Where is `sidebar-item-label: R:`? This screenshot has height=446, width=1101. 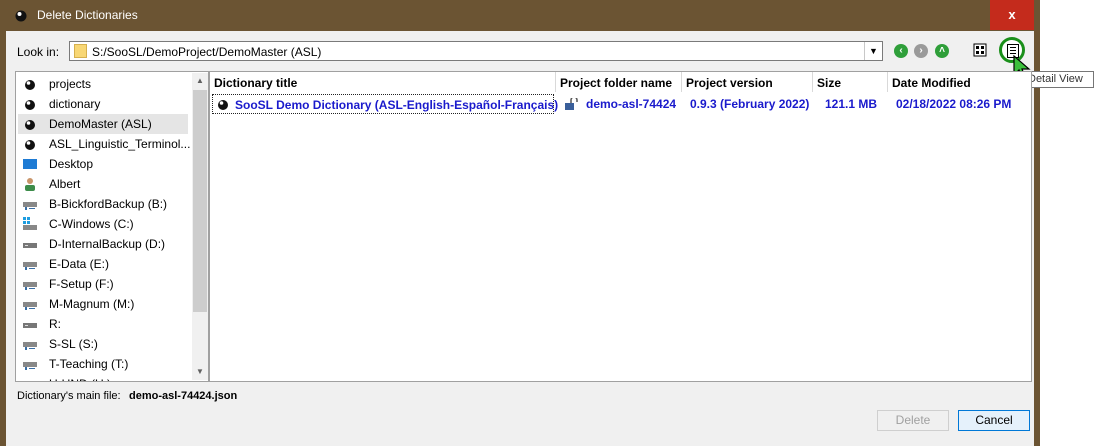 sidebar-item-label: R: is located at coordinates (55, 324).